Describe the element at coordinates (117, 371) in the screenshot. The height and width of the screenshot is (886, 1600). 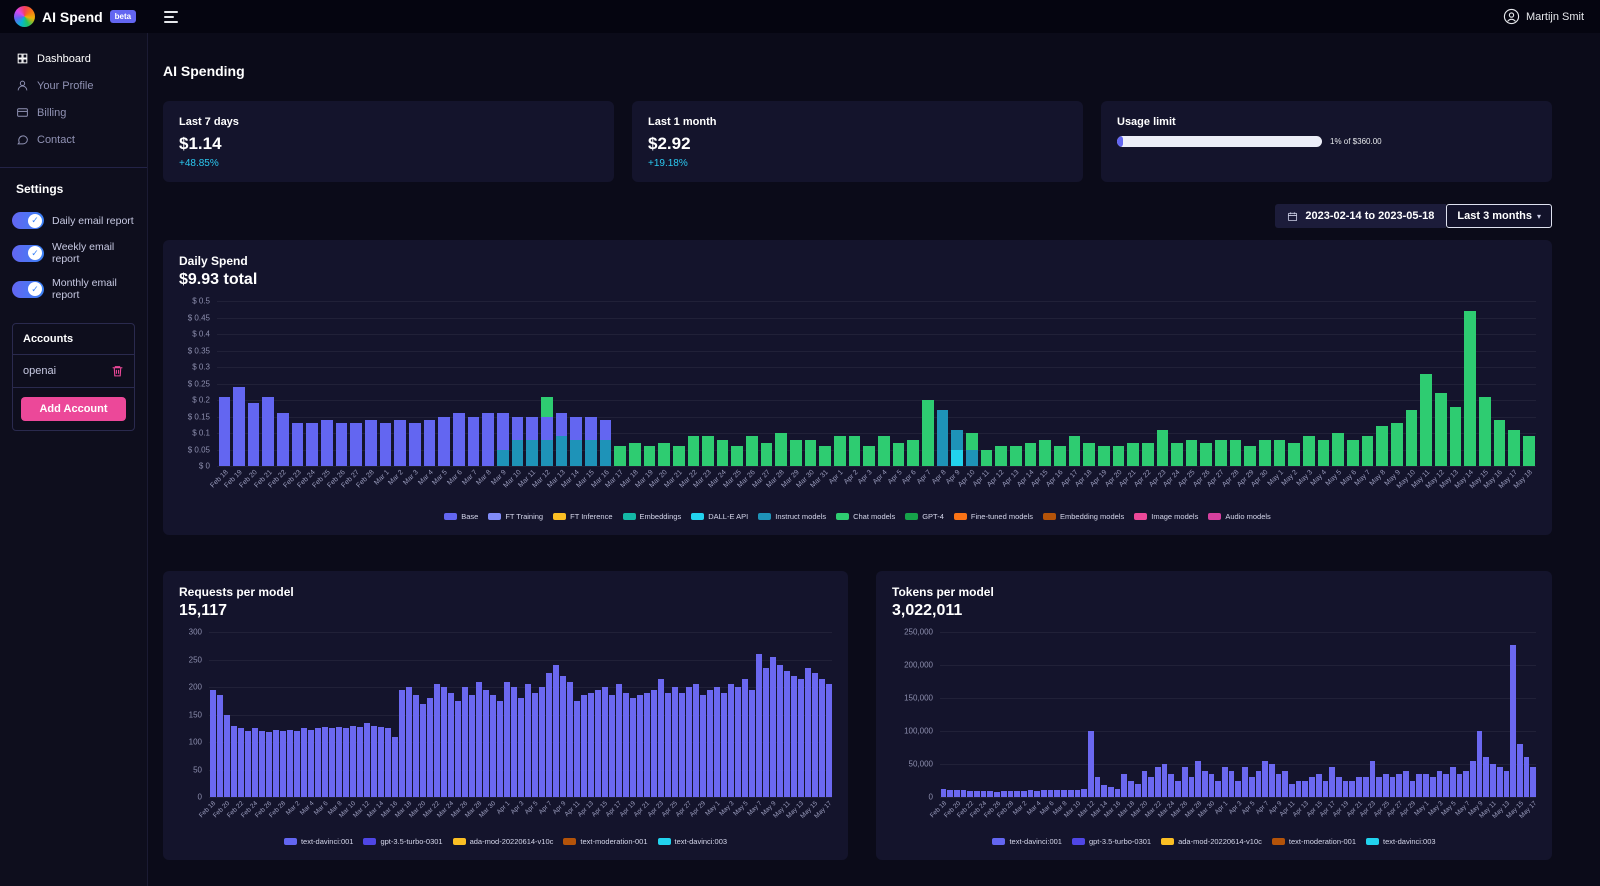
I see `delete-account-icon` at that location.